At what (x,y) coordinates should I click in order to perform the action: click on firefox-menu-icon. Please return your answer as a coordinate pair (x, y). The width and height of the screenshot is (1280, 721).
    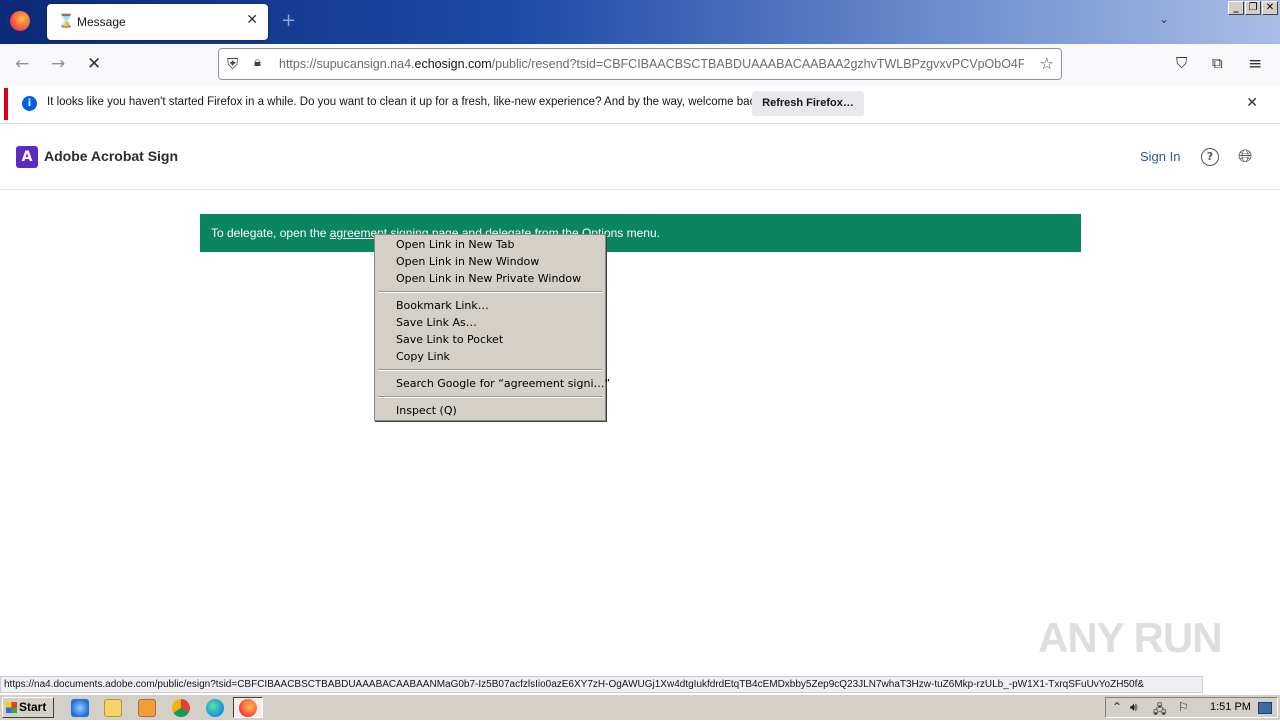
    Looking at the image, I should click on (20, 21).